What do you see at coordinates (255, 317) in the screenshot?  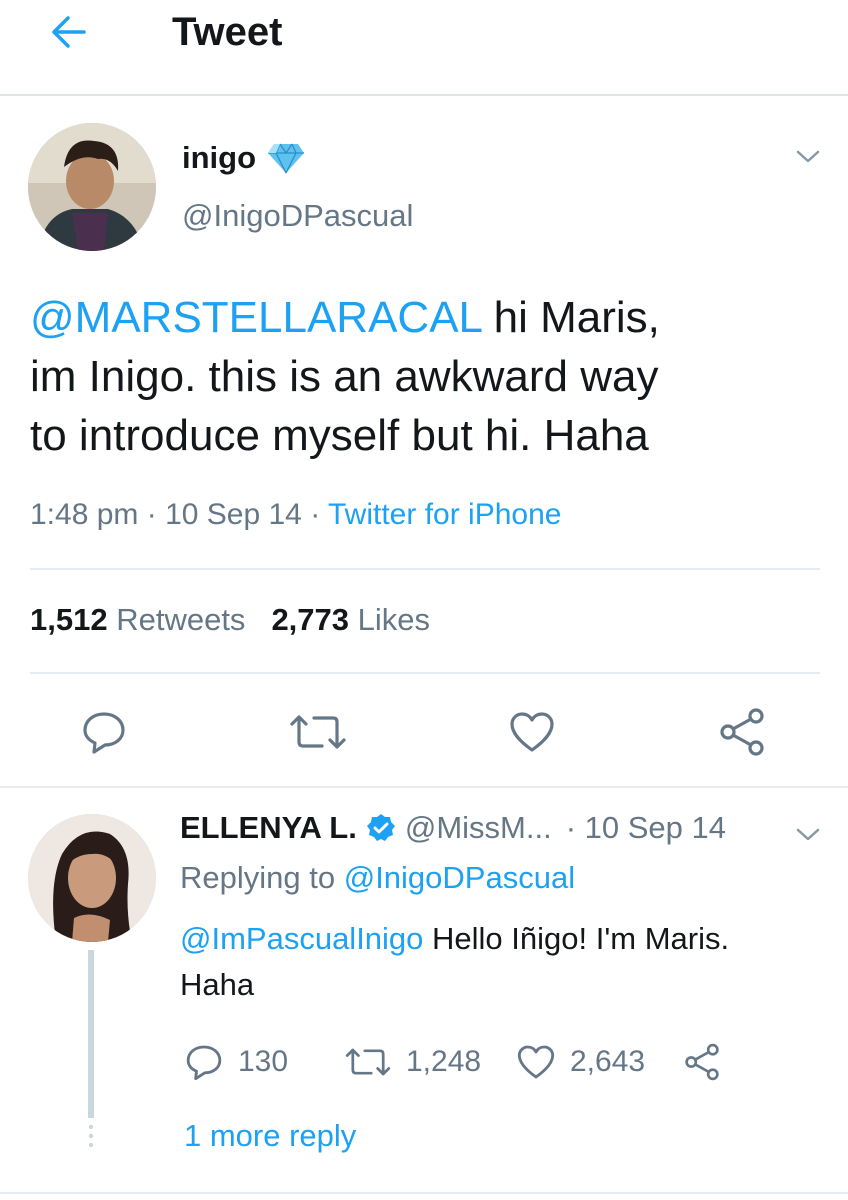 I see `mention-link: @MARSTELLARACAL` at bounding box center [255, 317].